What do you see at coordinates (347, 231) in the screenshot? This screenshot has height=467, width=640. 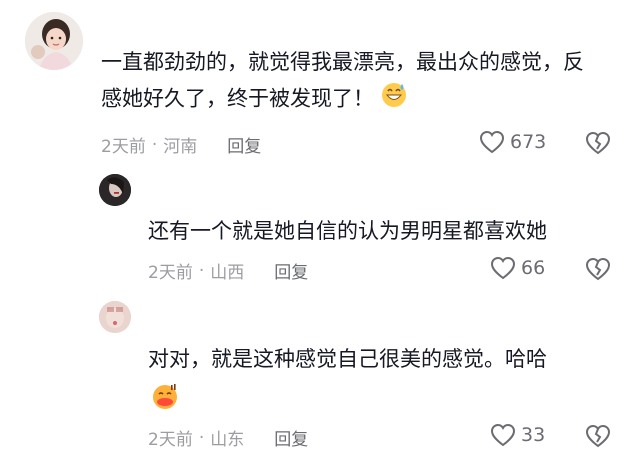 I see `reply-body: 还有一个就是她自信的认为男明星都喜欢她` at bounding box center [347, 231].